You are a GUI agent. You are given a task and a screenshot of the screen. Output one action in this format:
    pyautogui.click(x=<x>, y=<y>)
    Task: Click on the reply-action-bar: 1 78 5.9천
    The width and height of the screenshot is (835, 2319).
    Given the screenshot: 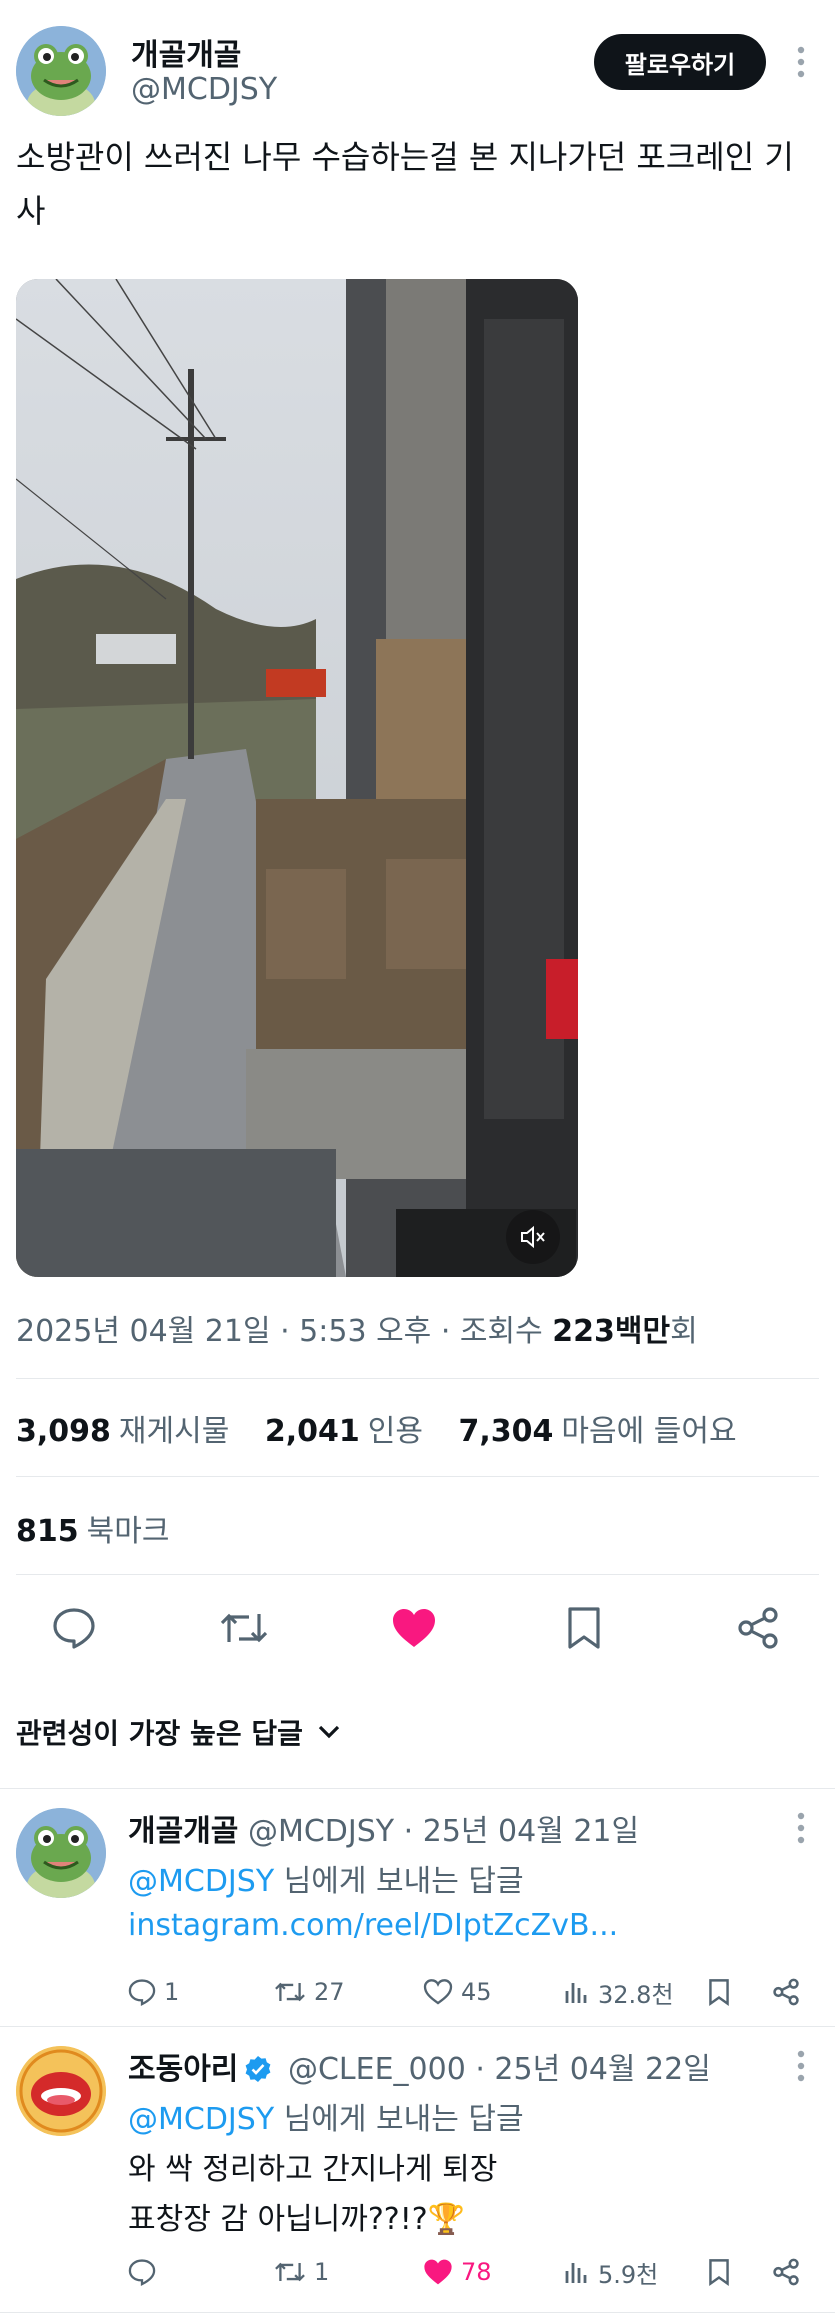 What is the action you would take?
    pyautogui.click(x=473, y=2272)
    